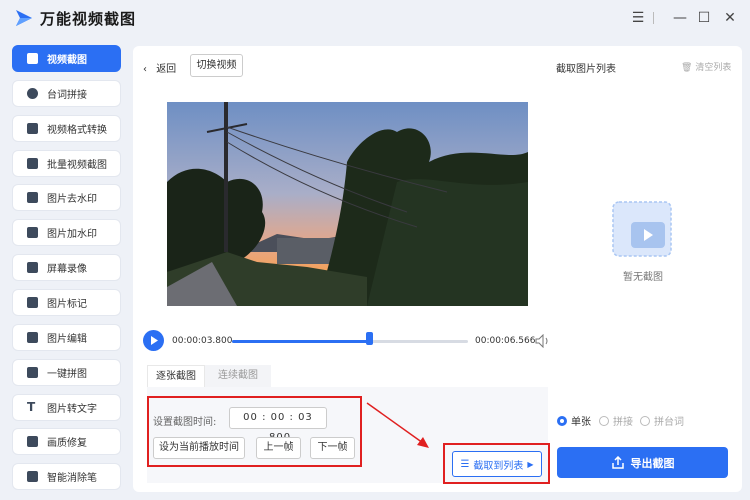 The image size is (750, 500). Describe the element at coordinates (72, 409) in the screenshot. I see `sidebar-item-label: 图片转文字` at that location.